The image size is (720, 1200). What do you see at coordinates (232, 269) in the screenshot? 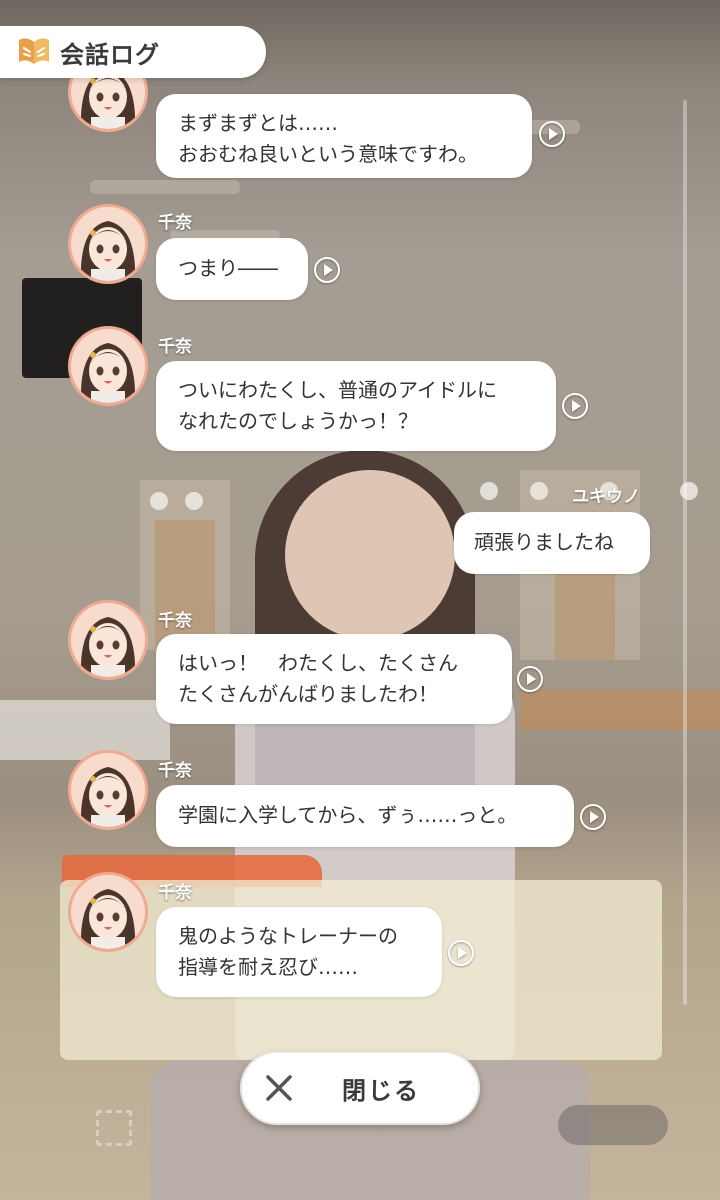
I see `message-bubble: つまり――` at bounding box center [232, 269].